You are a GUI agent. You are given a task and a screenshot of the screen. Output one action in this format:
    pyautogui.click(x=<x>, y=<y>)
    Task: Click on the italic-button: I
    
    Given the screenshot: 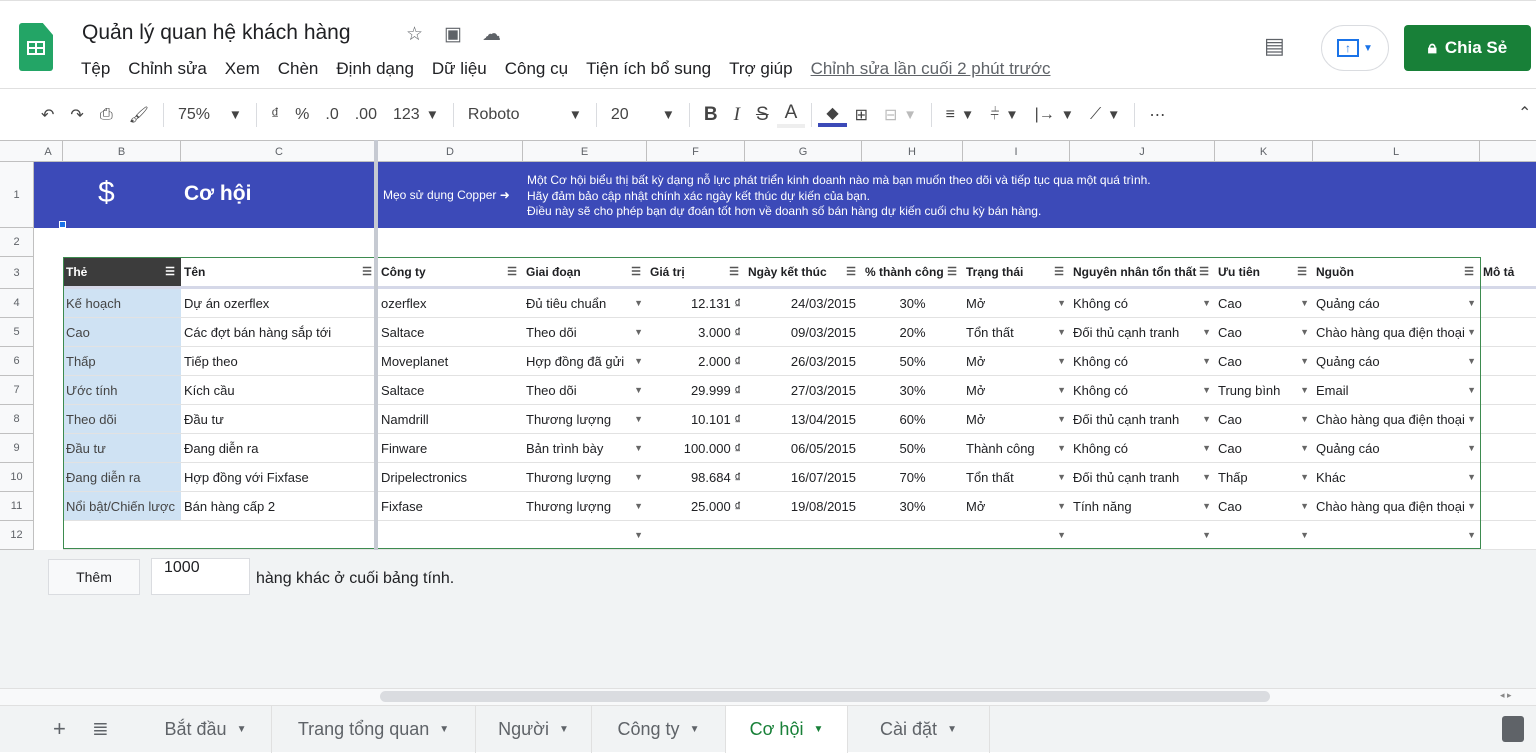 What is the action you would take?
    pyautogui.click(x=737, y=115)
    